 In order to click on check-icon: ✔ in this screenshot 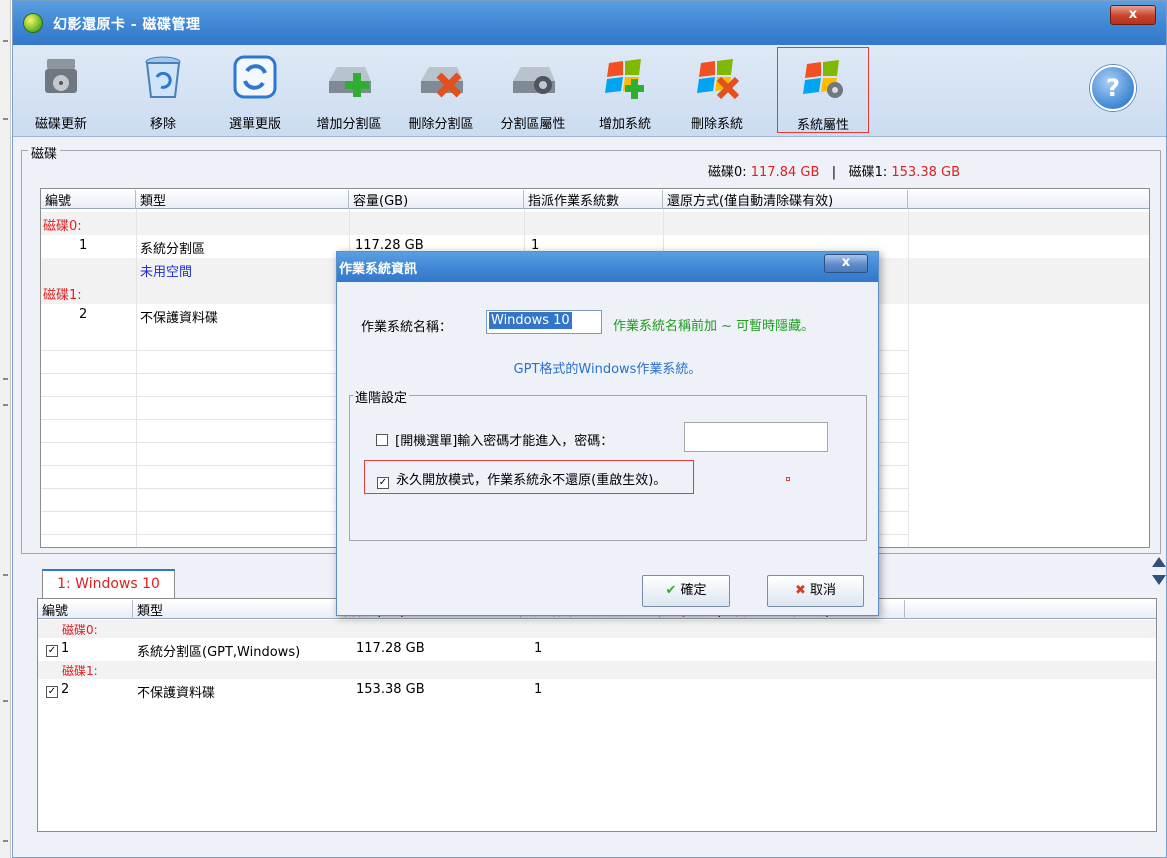, I will do `click(671, 590)`.